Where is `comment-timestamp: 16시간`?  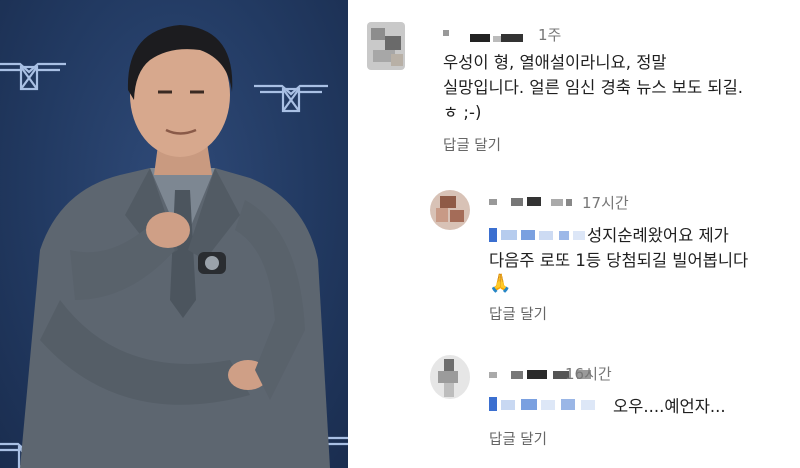 comment-timestamp: 16시간 is located at coordinates (588, 374).